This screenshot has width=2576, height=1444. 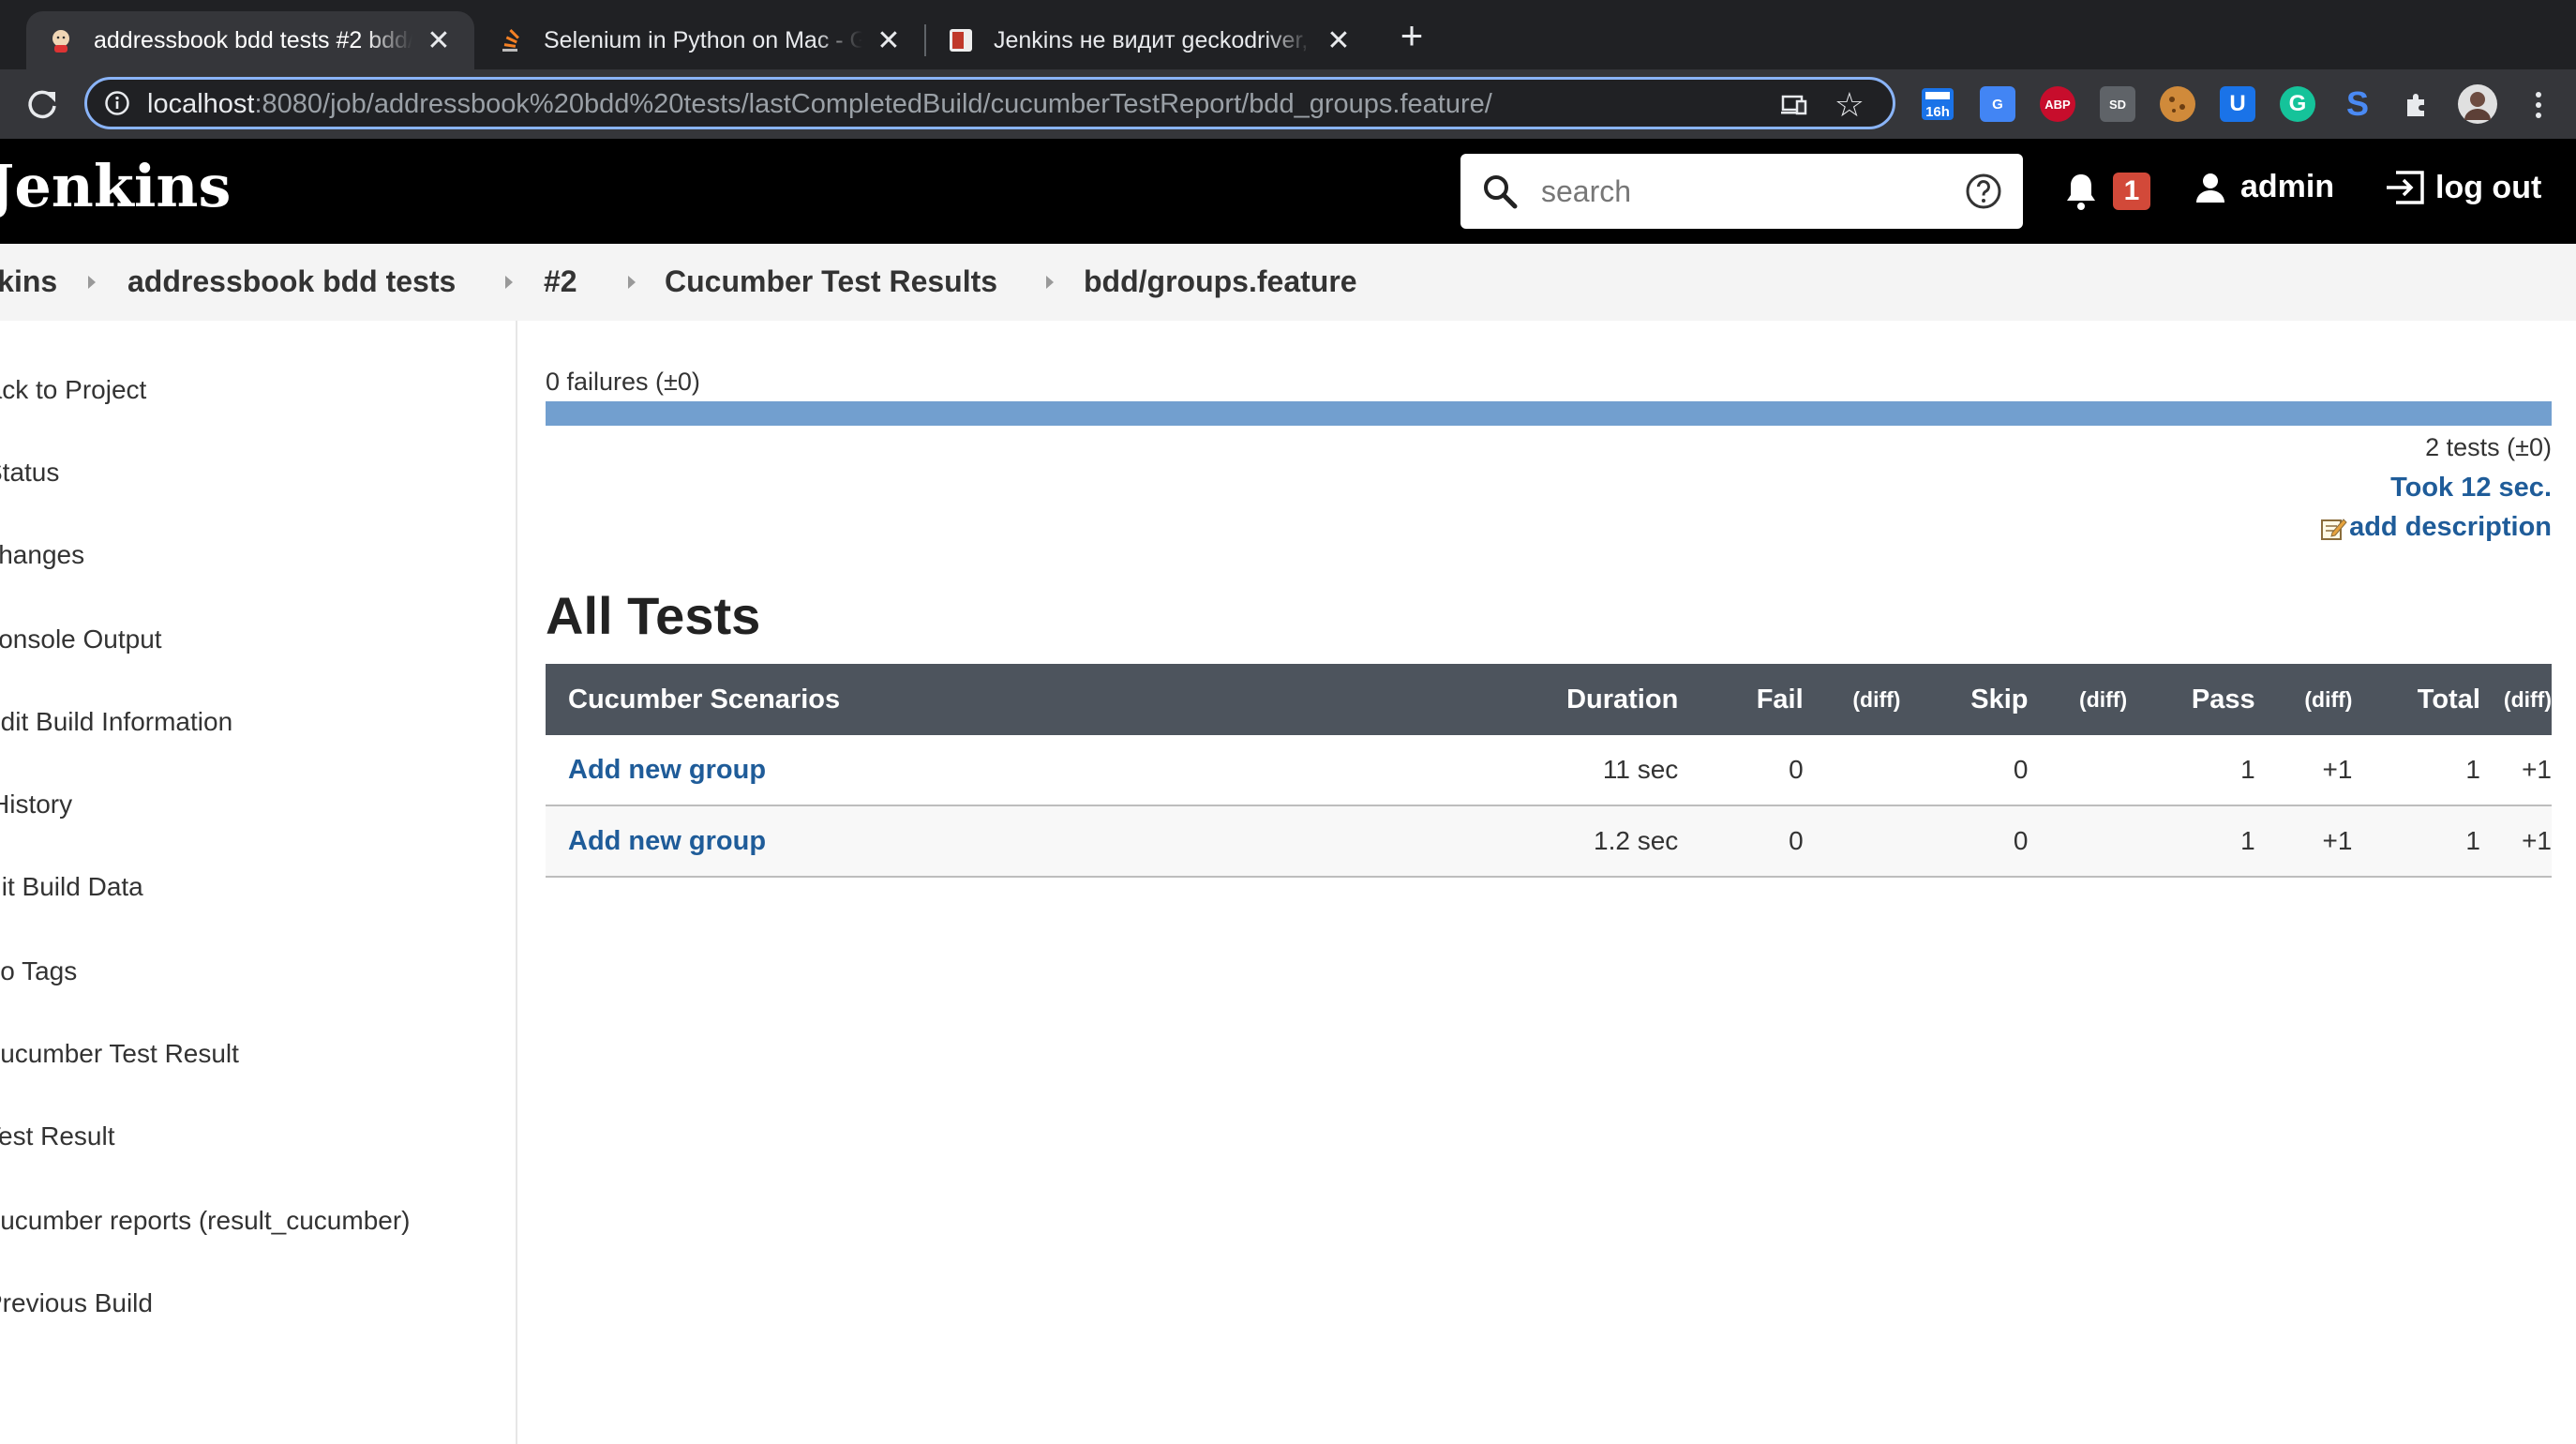 I want to click on s-ext-icon: S, so click(x=2357, y=103).